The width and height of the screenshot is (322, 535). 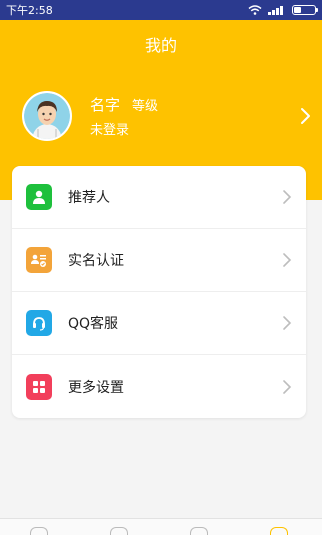 I want to click on id-card-icon, so click(x=39, y=260).